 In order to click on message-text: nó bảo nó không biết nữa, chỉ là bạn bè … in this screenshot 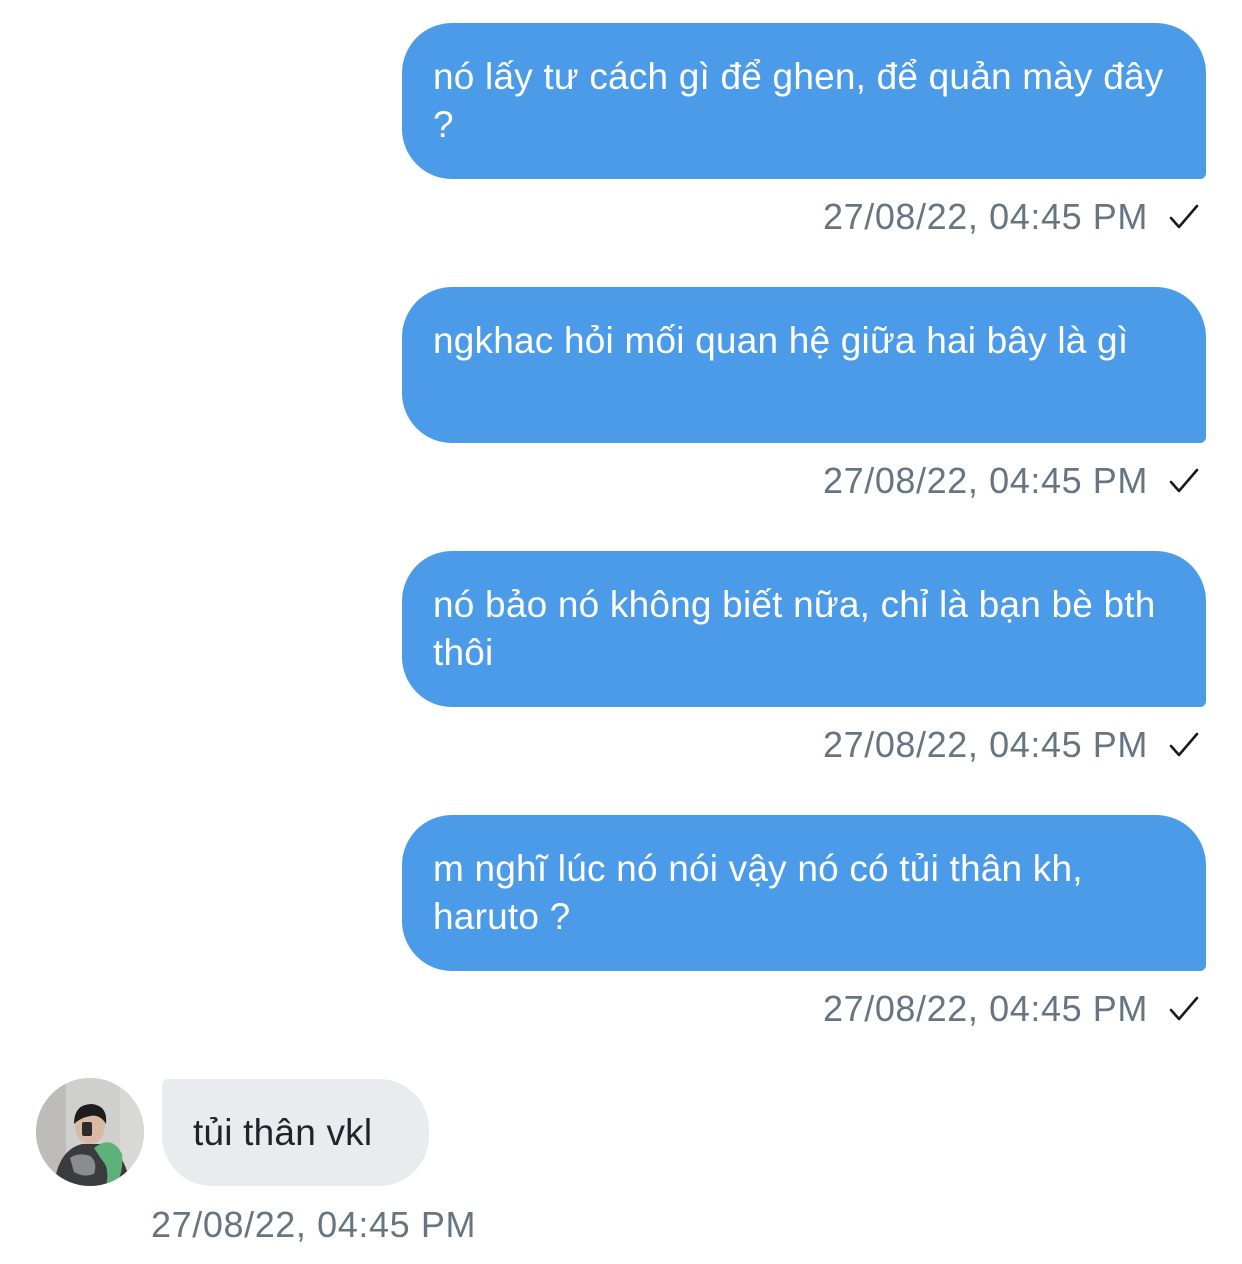, I will do `click(794, 628)`.